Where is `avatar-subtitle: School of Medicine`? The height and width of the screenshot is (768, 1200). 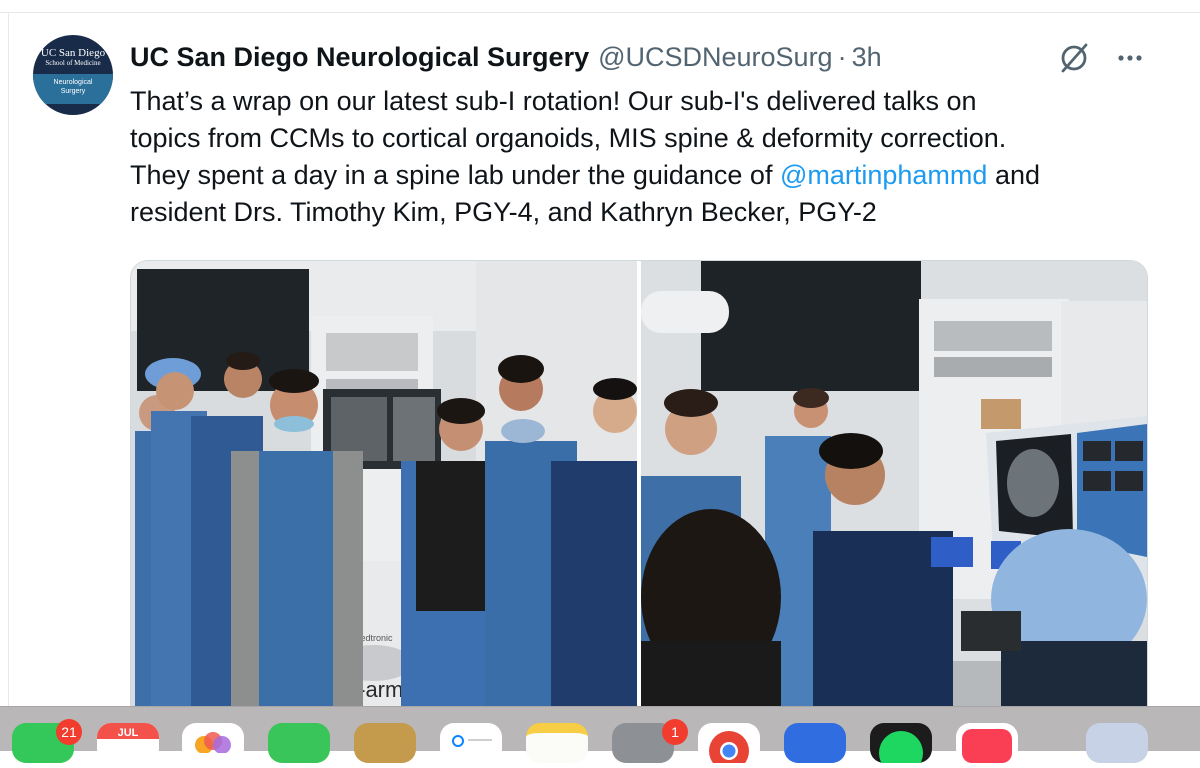
avatar-subtitle: School of Medicine is located at coordinates (73, 62).